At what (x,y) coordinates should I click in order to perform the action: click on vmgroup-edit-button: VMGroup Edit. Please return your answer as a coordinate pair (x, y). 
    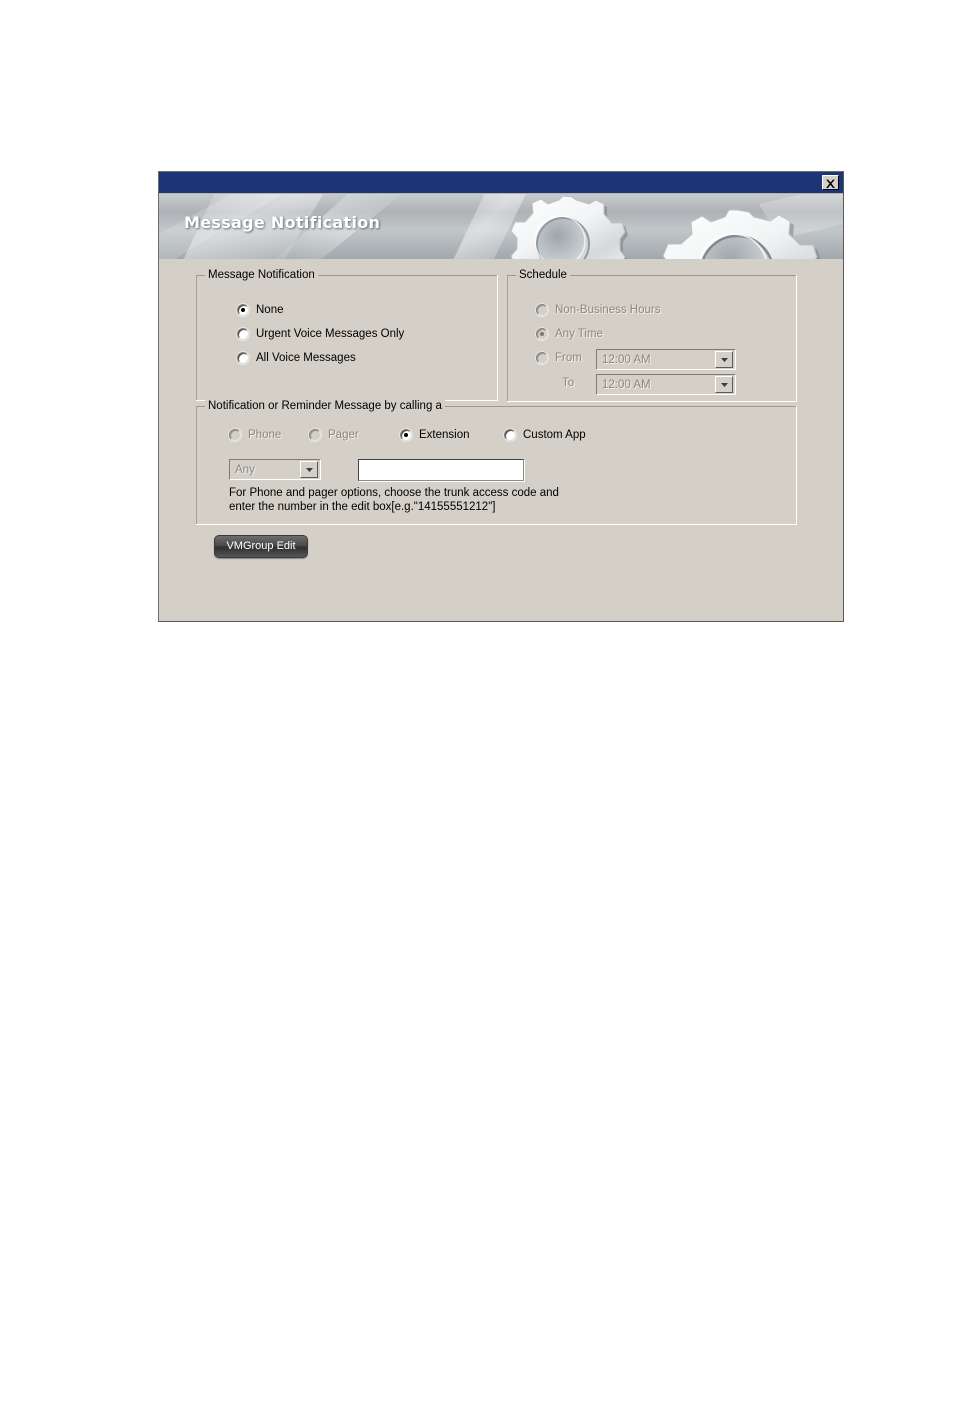
    Looking at the image, I should click on (261, 546).